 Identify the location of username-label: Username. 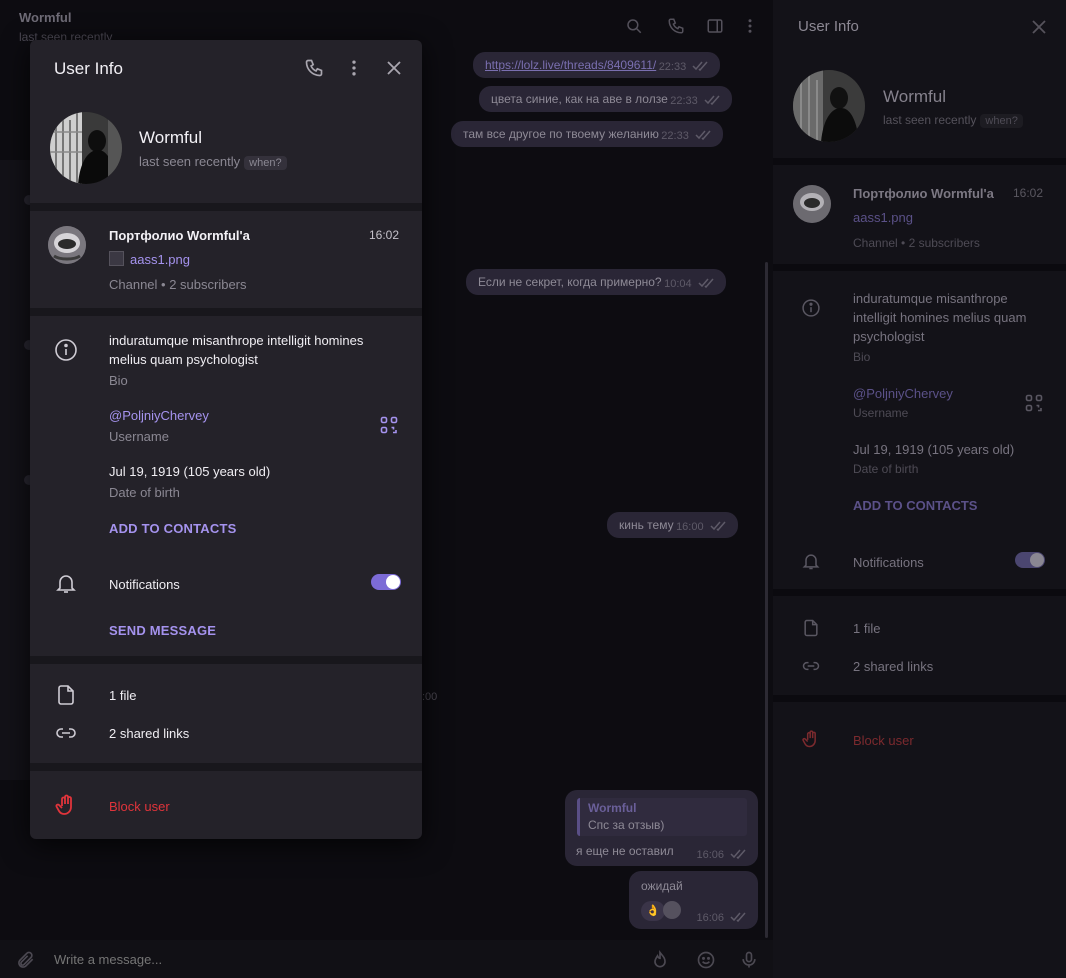
(139, 436).